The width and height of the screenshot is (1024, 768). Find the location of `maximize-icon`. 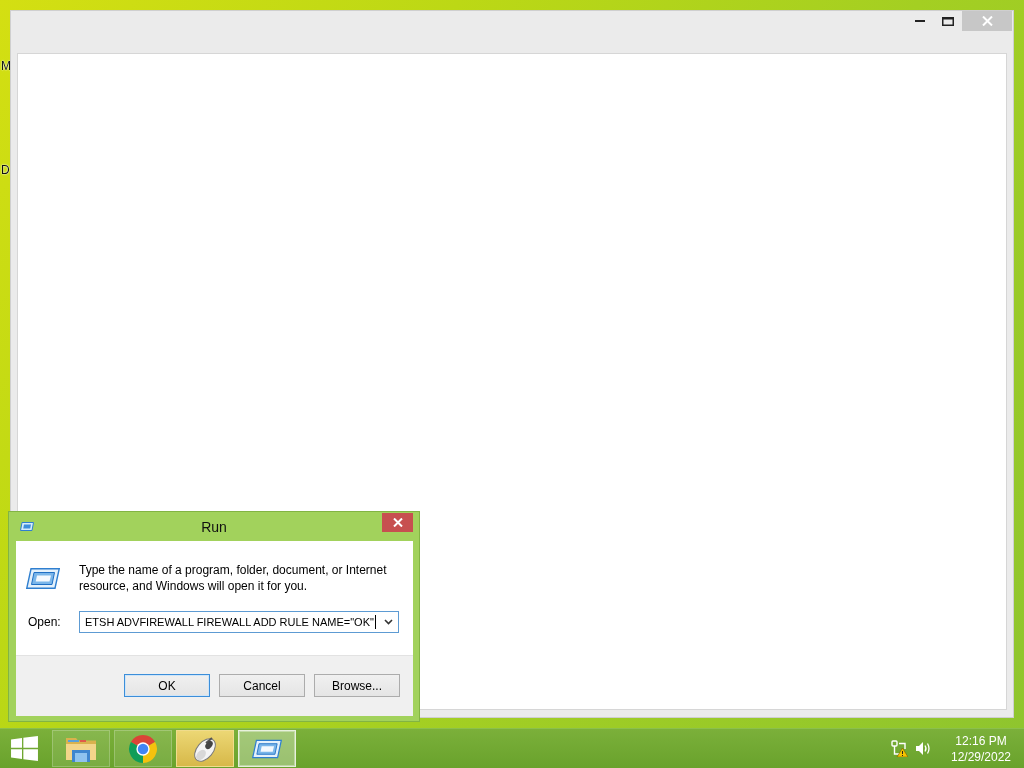

maximize-icon is located at coordinates (948, 21).